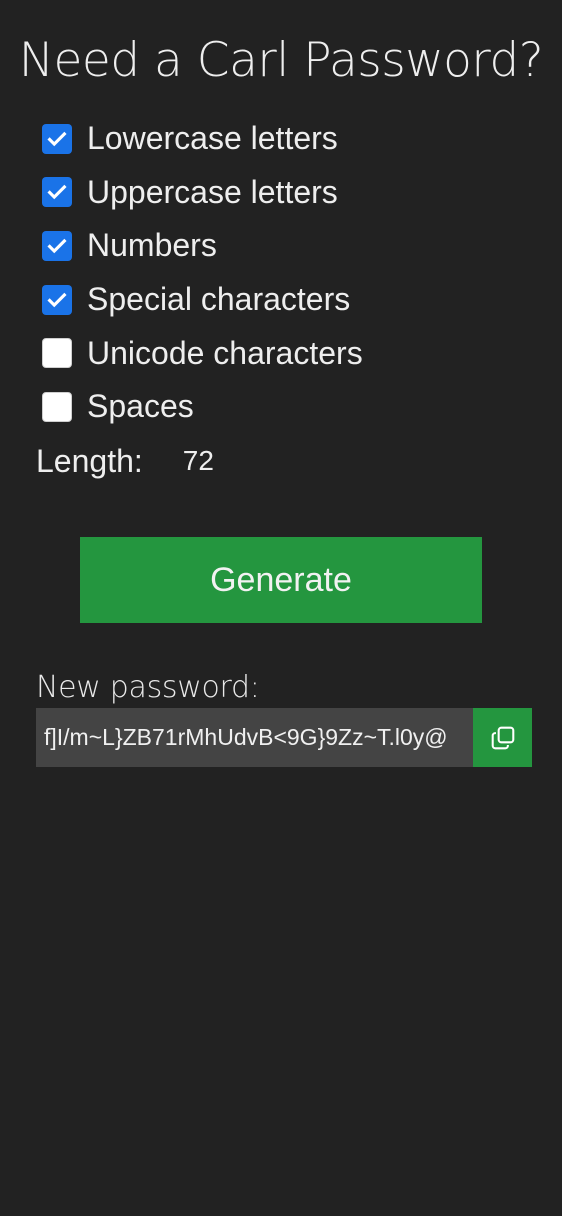 The height and width of the screenshot is (1216, 562). I want to click on option-lowercase: Lowercase letters, so click(202, 139).